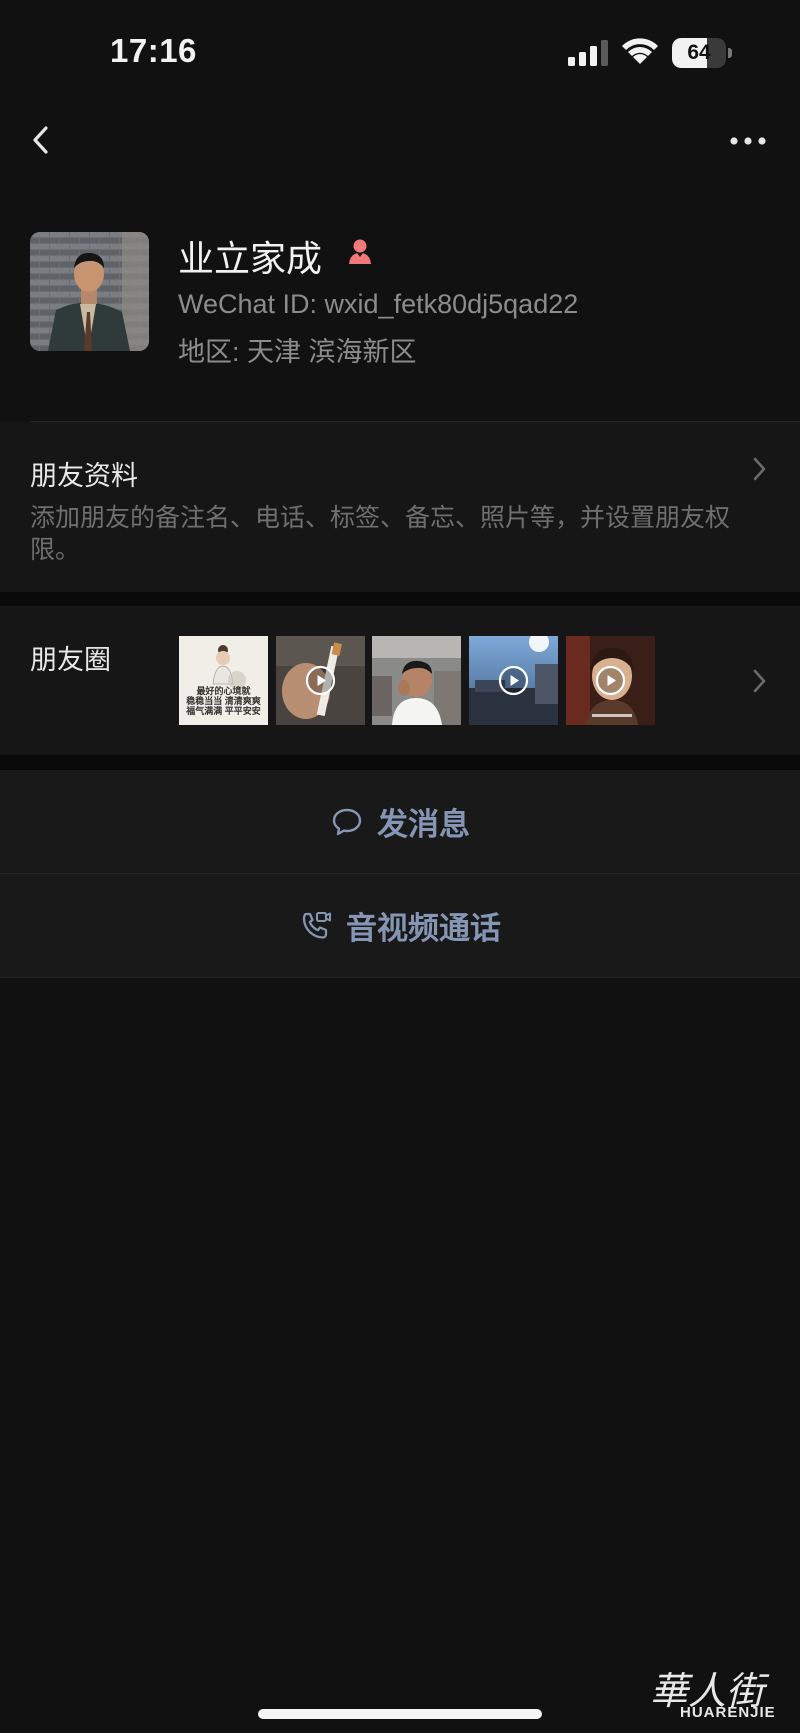 The width and height of the screenshot is (800, 1733). Describe the element at coordinates (640, 51) in the screenshot. I see `wifi-icon` at that location.